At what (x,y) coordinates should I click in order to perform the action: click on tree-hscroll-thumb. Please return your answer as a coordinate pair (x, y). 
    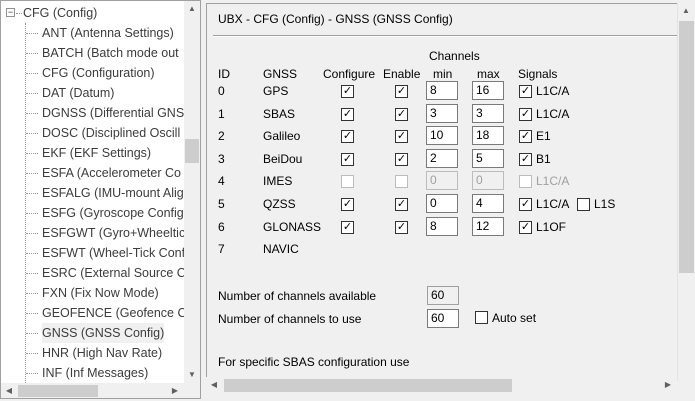
    Looking at the image, I should click on (58, 391).